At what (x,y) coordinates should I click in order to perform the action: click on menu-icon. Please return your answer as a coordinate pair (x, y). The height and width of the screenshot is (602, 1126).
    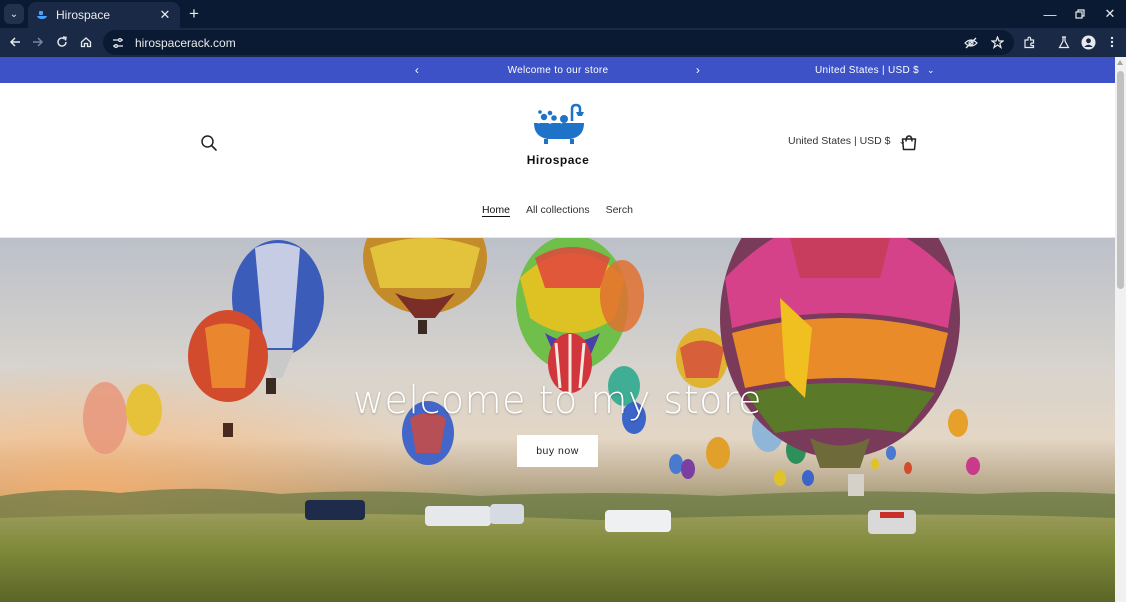
    Looking at the image, I should click on (1112, 42).